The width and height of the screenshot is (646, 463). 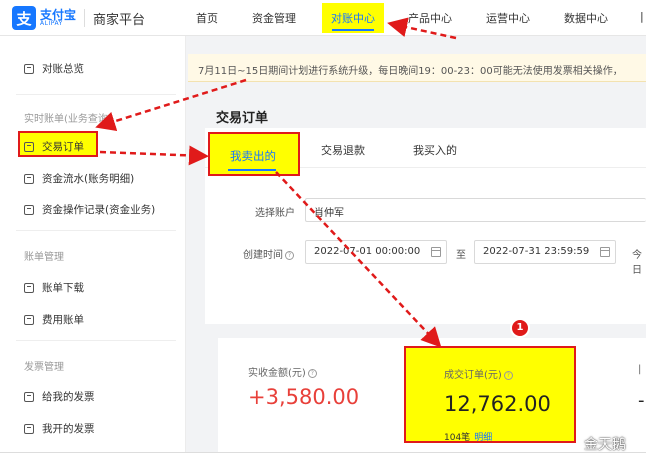 What do you see at coordinates (29, 319) in the screenshot?
I see `fee-icon` at bounding box center [29, 319].